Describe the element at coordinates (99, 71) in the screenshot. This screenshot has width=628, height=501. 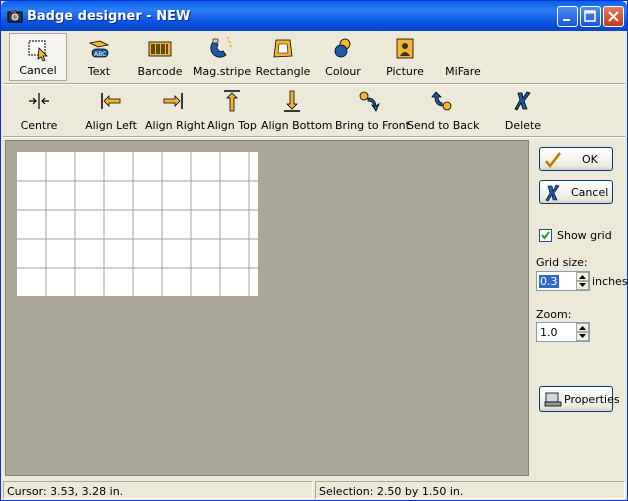
I see `tool-text-label: Text` at that location.